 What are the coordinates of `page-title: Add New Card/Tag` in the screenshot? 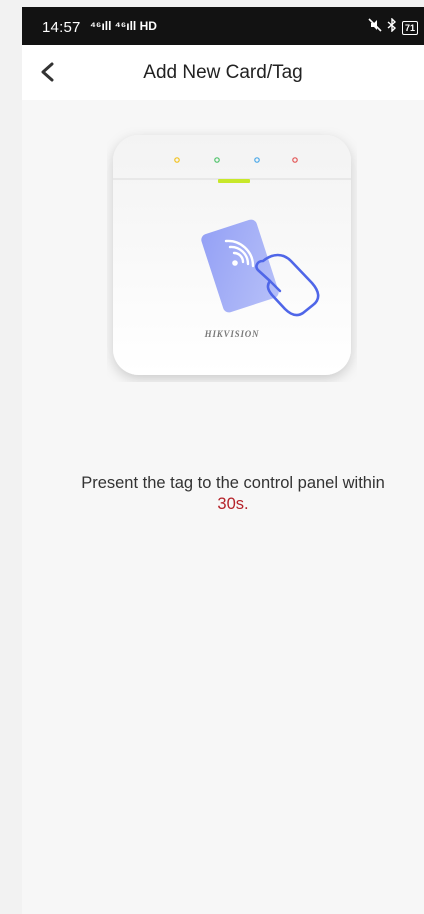 It's located at (223, 72).